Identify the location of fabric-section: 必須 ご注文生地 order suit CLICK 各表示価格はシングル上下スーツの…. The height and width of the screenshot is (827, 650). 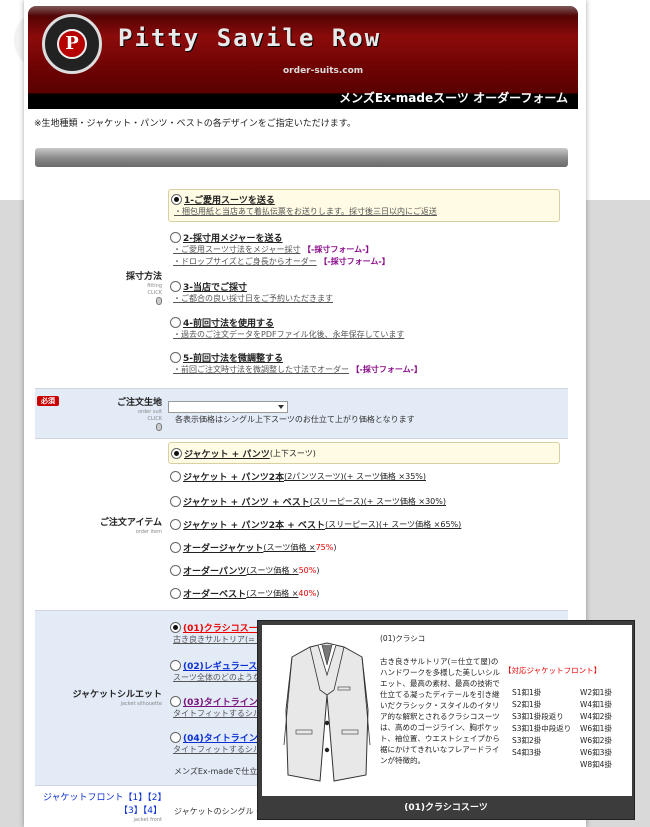
(301, 414).